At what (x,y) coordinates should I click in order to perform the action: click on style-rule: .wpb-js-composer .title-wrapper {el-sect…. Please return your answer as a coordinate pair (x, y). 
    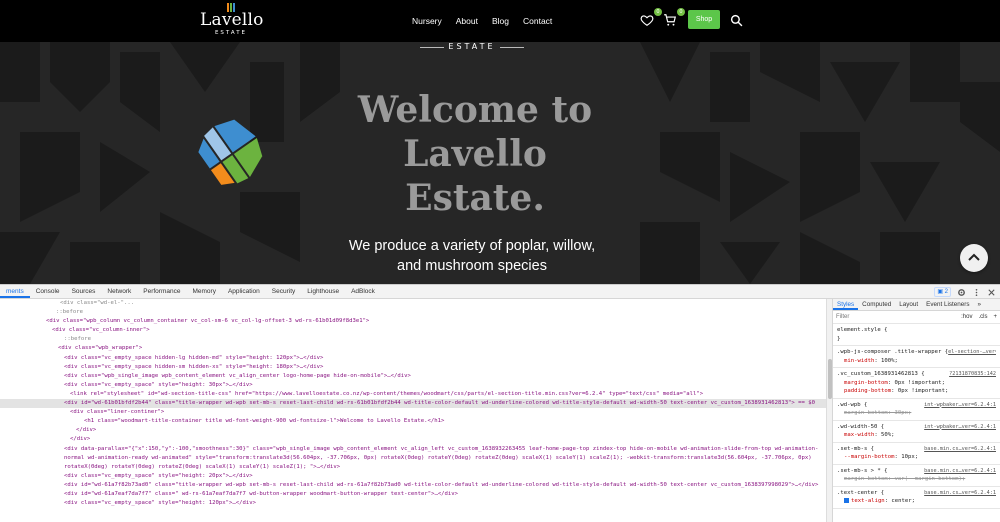
    Looking at the image, I should click on (916, 357).